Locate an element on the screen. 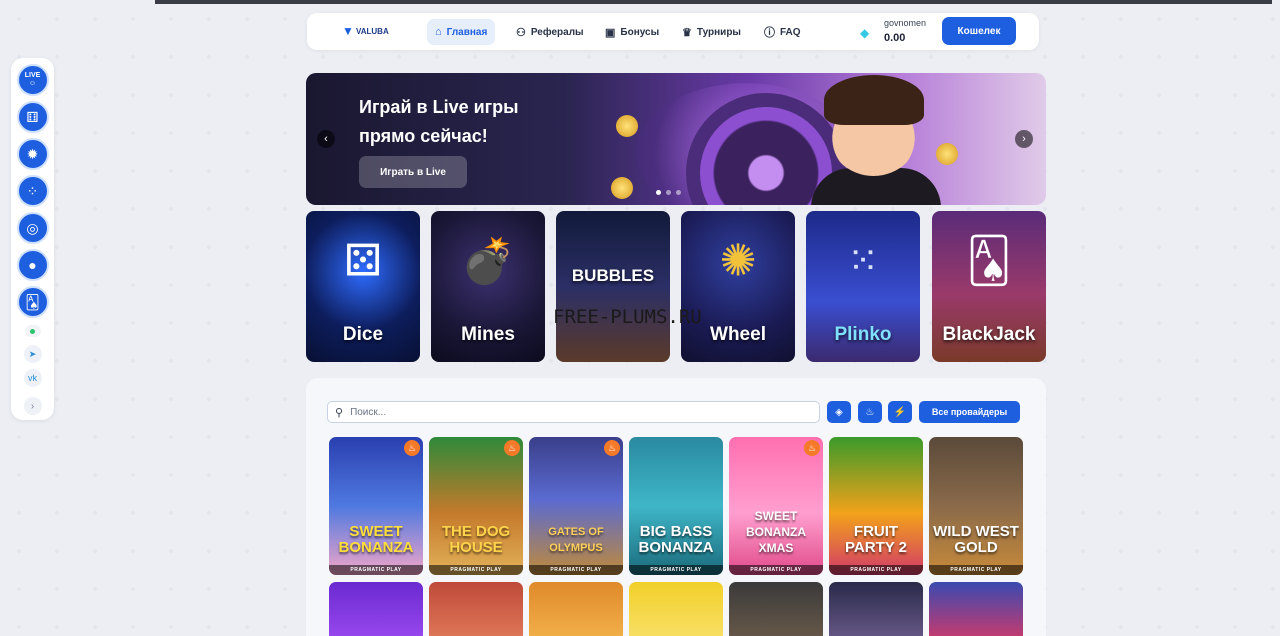  question-icon: ⓘ is located at coordinates (769, 33).